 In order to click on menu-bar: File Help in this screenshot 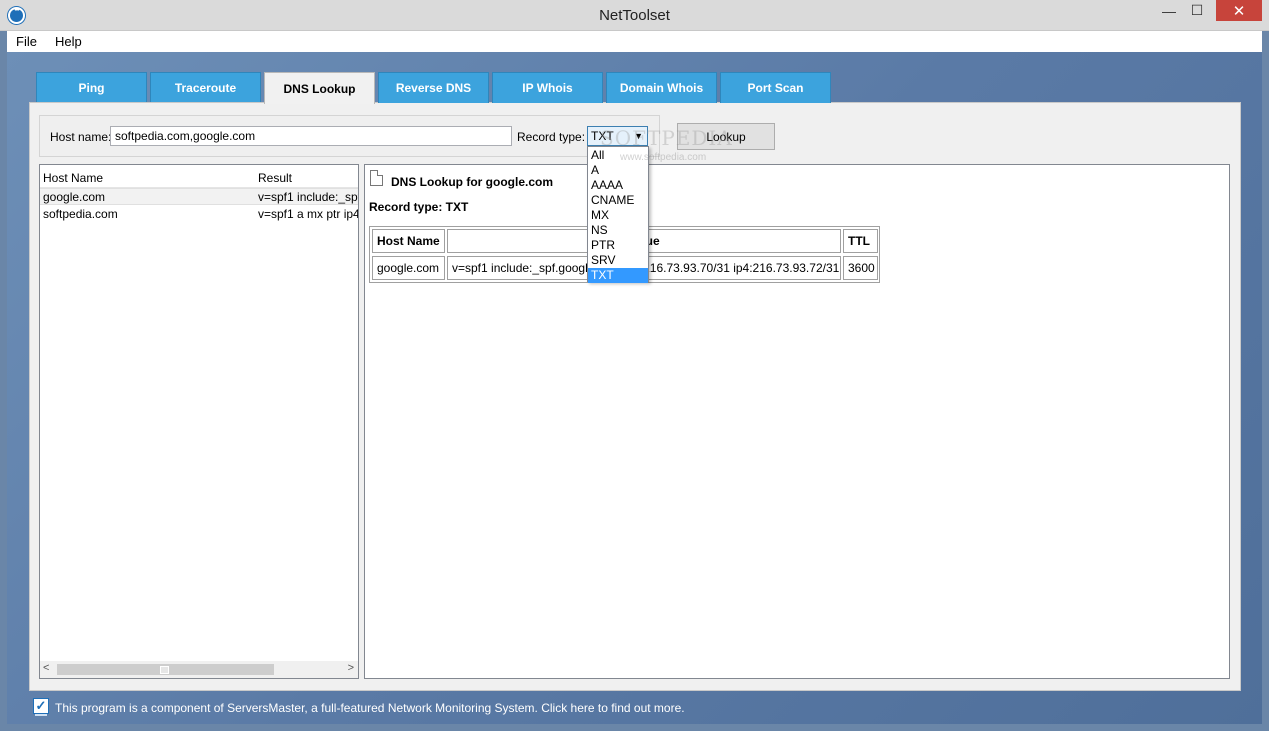, I will do `click(634, 41)`.